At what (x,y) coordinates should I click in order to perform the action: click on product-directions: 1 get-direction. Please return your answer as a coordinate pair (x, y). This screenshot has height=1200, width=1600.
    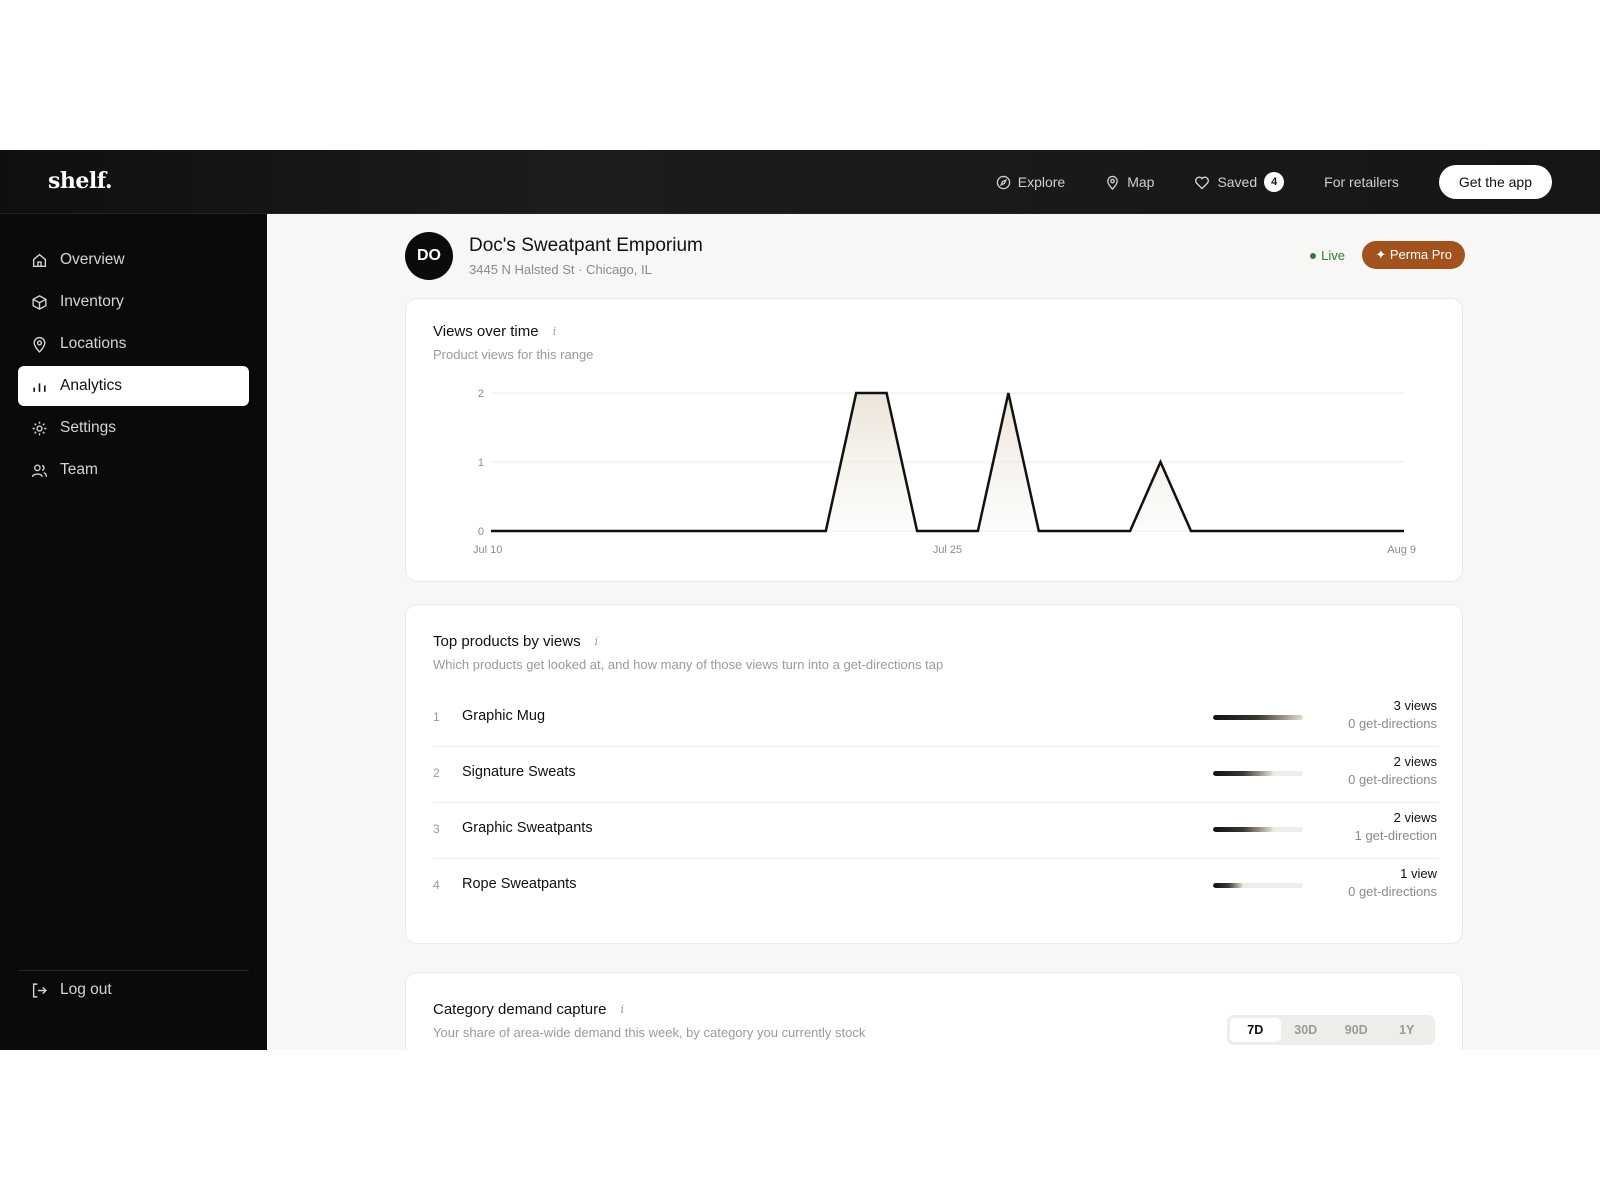
    Looking at the image, I should click on (1395, 835).